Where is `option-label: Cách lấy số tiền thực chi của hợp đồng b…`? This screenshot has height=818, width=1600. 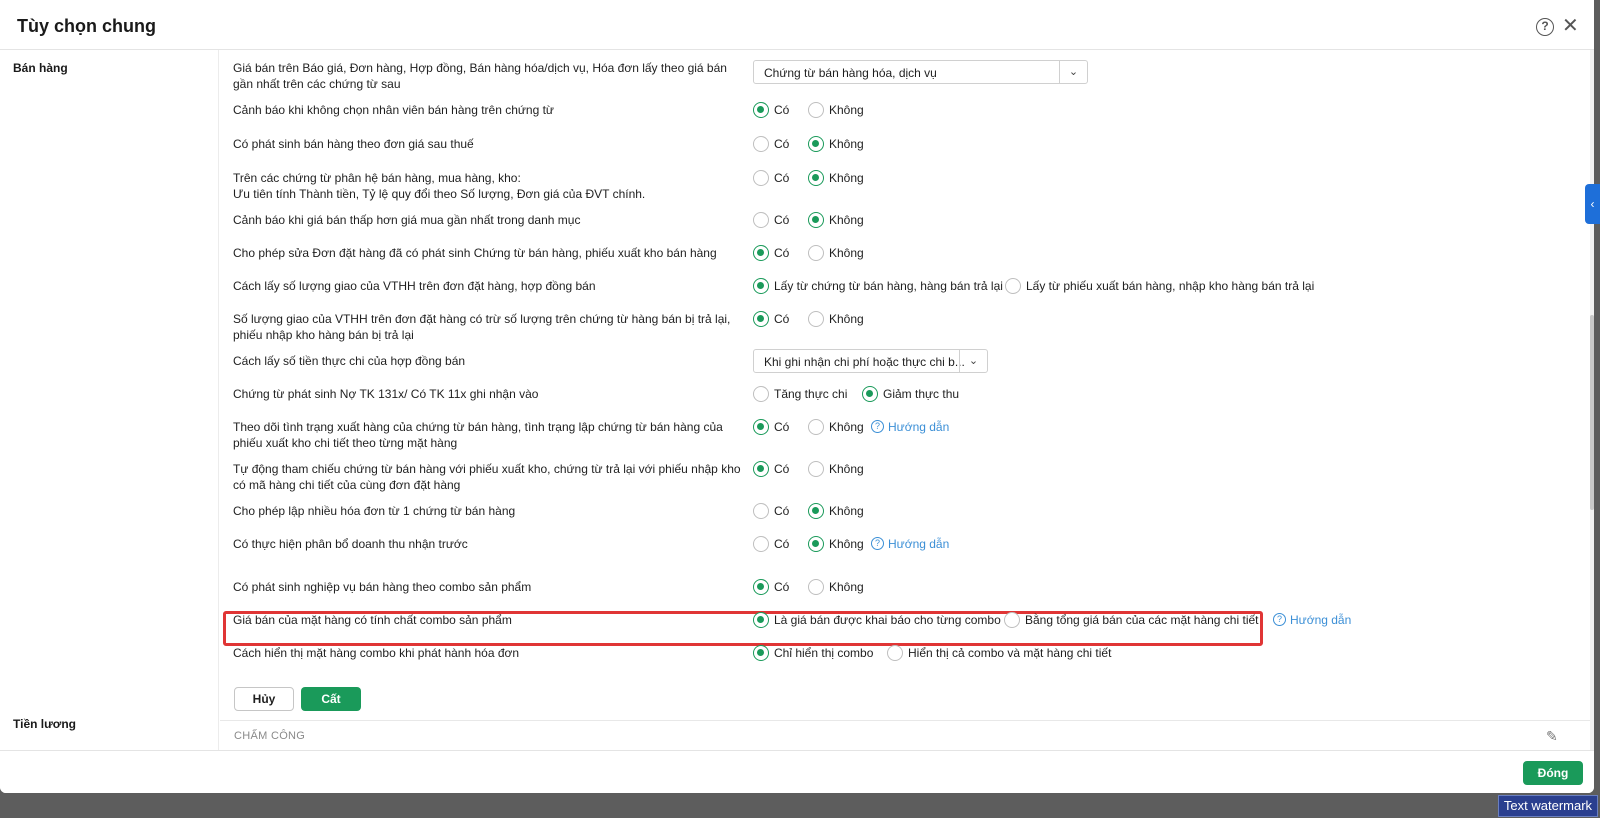 option-label: Cách lấy số tiền thực chi của hợp đồng b… is located at coordinates (349, 361).